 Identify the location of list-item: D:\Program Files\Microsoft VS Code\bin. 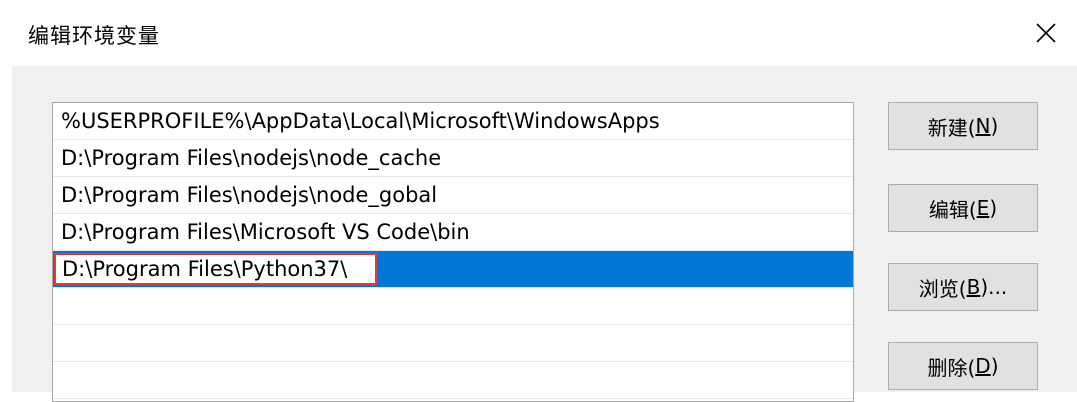
(453, 232).